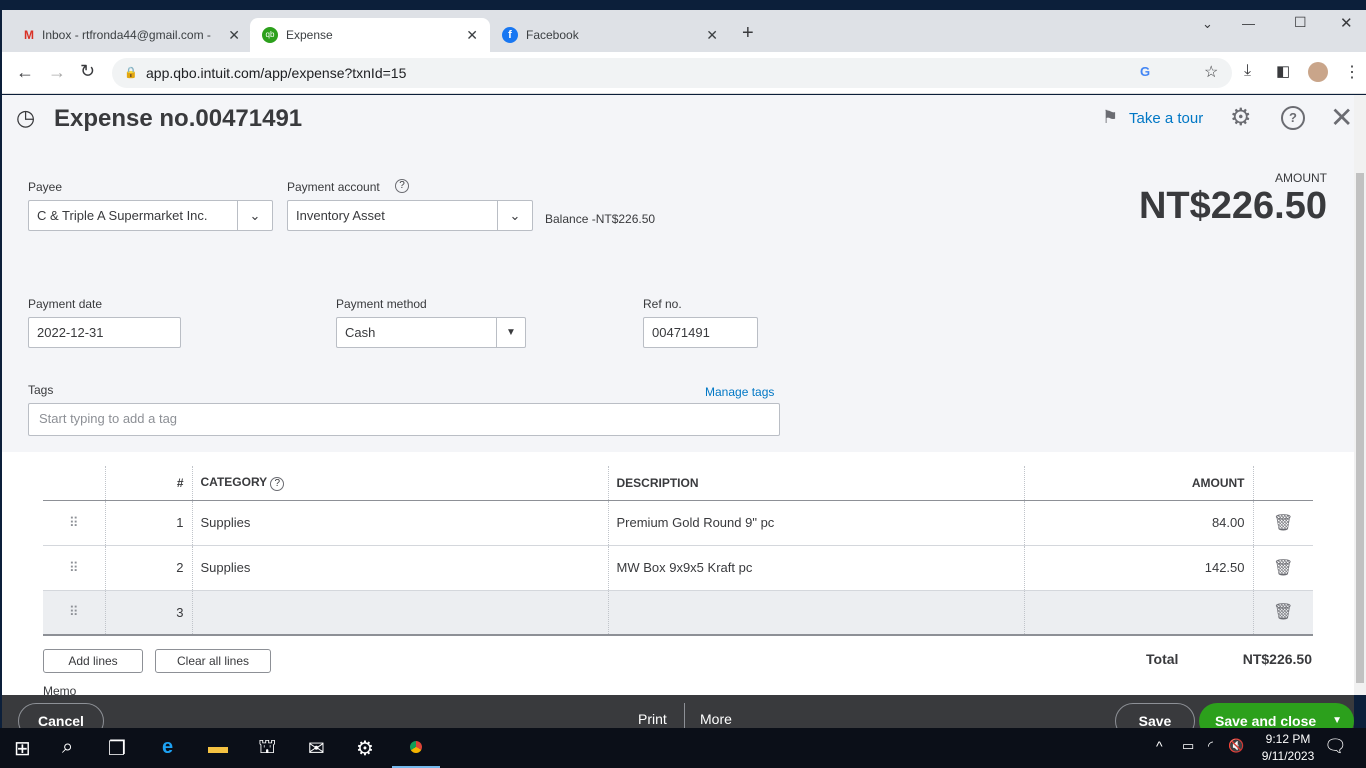  Describe the element at coordinates (1236, 746) in the screenshot. I see `volume-muted-icon: 🔇` at that location.